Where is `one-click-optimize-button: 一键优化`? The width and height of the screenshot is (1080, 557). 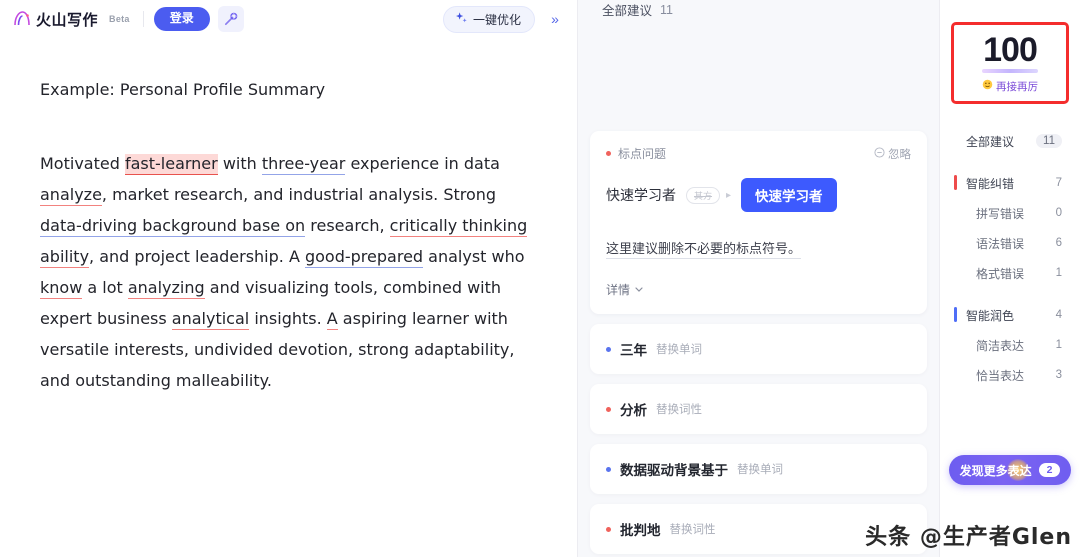 one-click-optimize-button: 一键优化 is located at coordinates (488, 19).